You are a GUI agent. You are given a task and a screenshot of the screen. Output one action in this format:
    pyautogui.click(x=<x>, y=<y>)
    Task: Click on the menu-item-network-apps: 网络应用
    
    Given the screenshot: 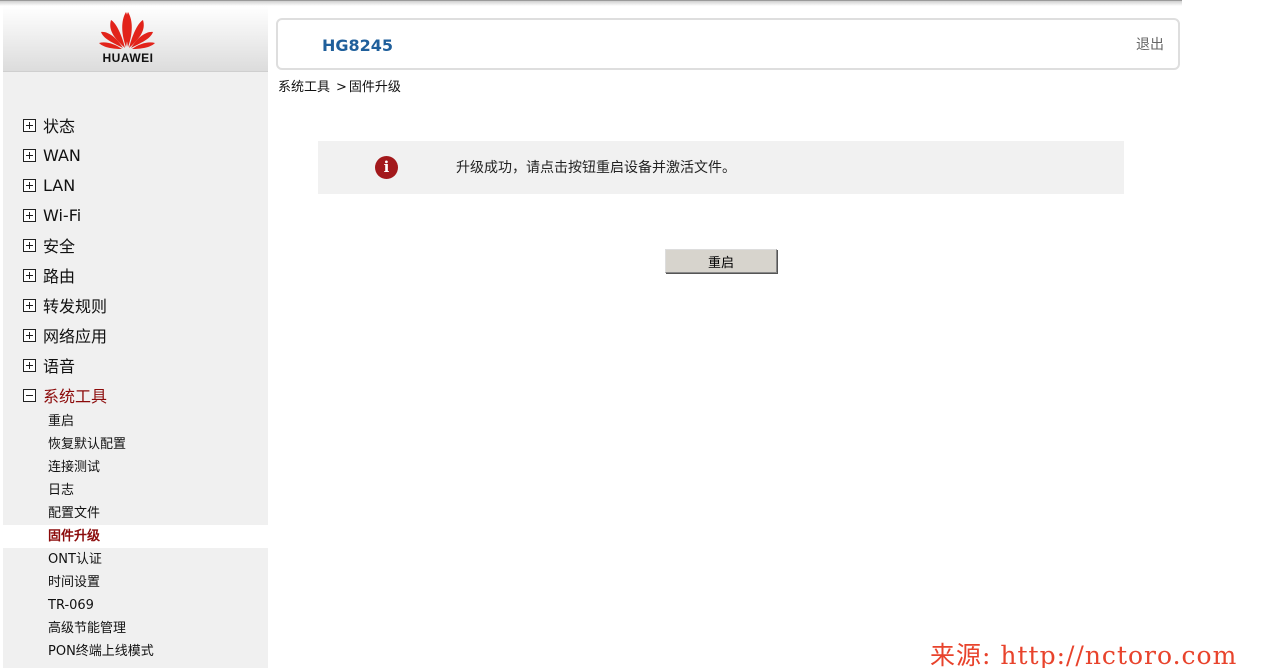 What is the action you would take?
    pyautogui.click(x=135, y=335)
    